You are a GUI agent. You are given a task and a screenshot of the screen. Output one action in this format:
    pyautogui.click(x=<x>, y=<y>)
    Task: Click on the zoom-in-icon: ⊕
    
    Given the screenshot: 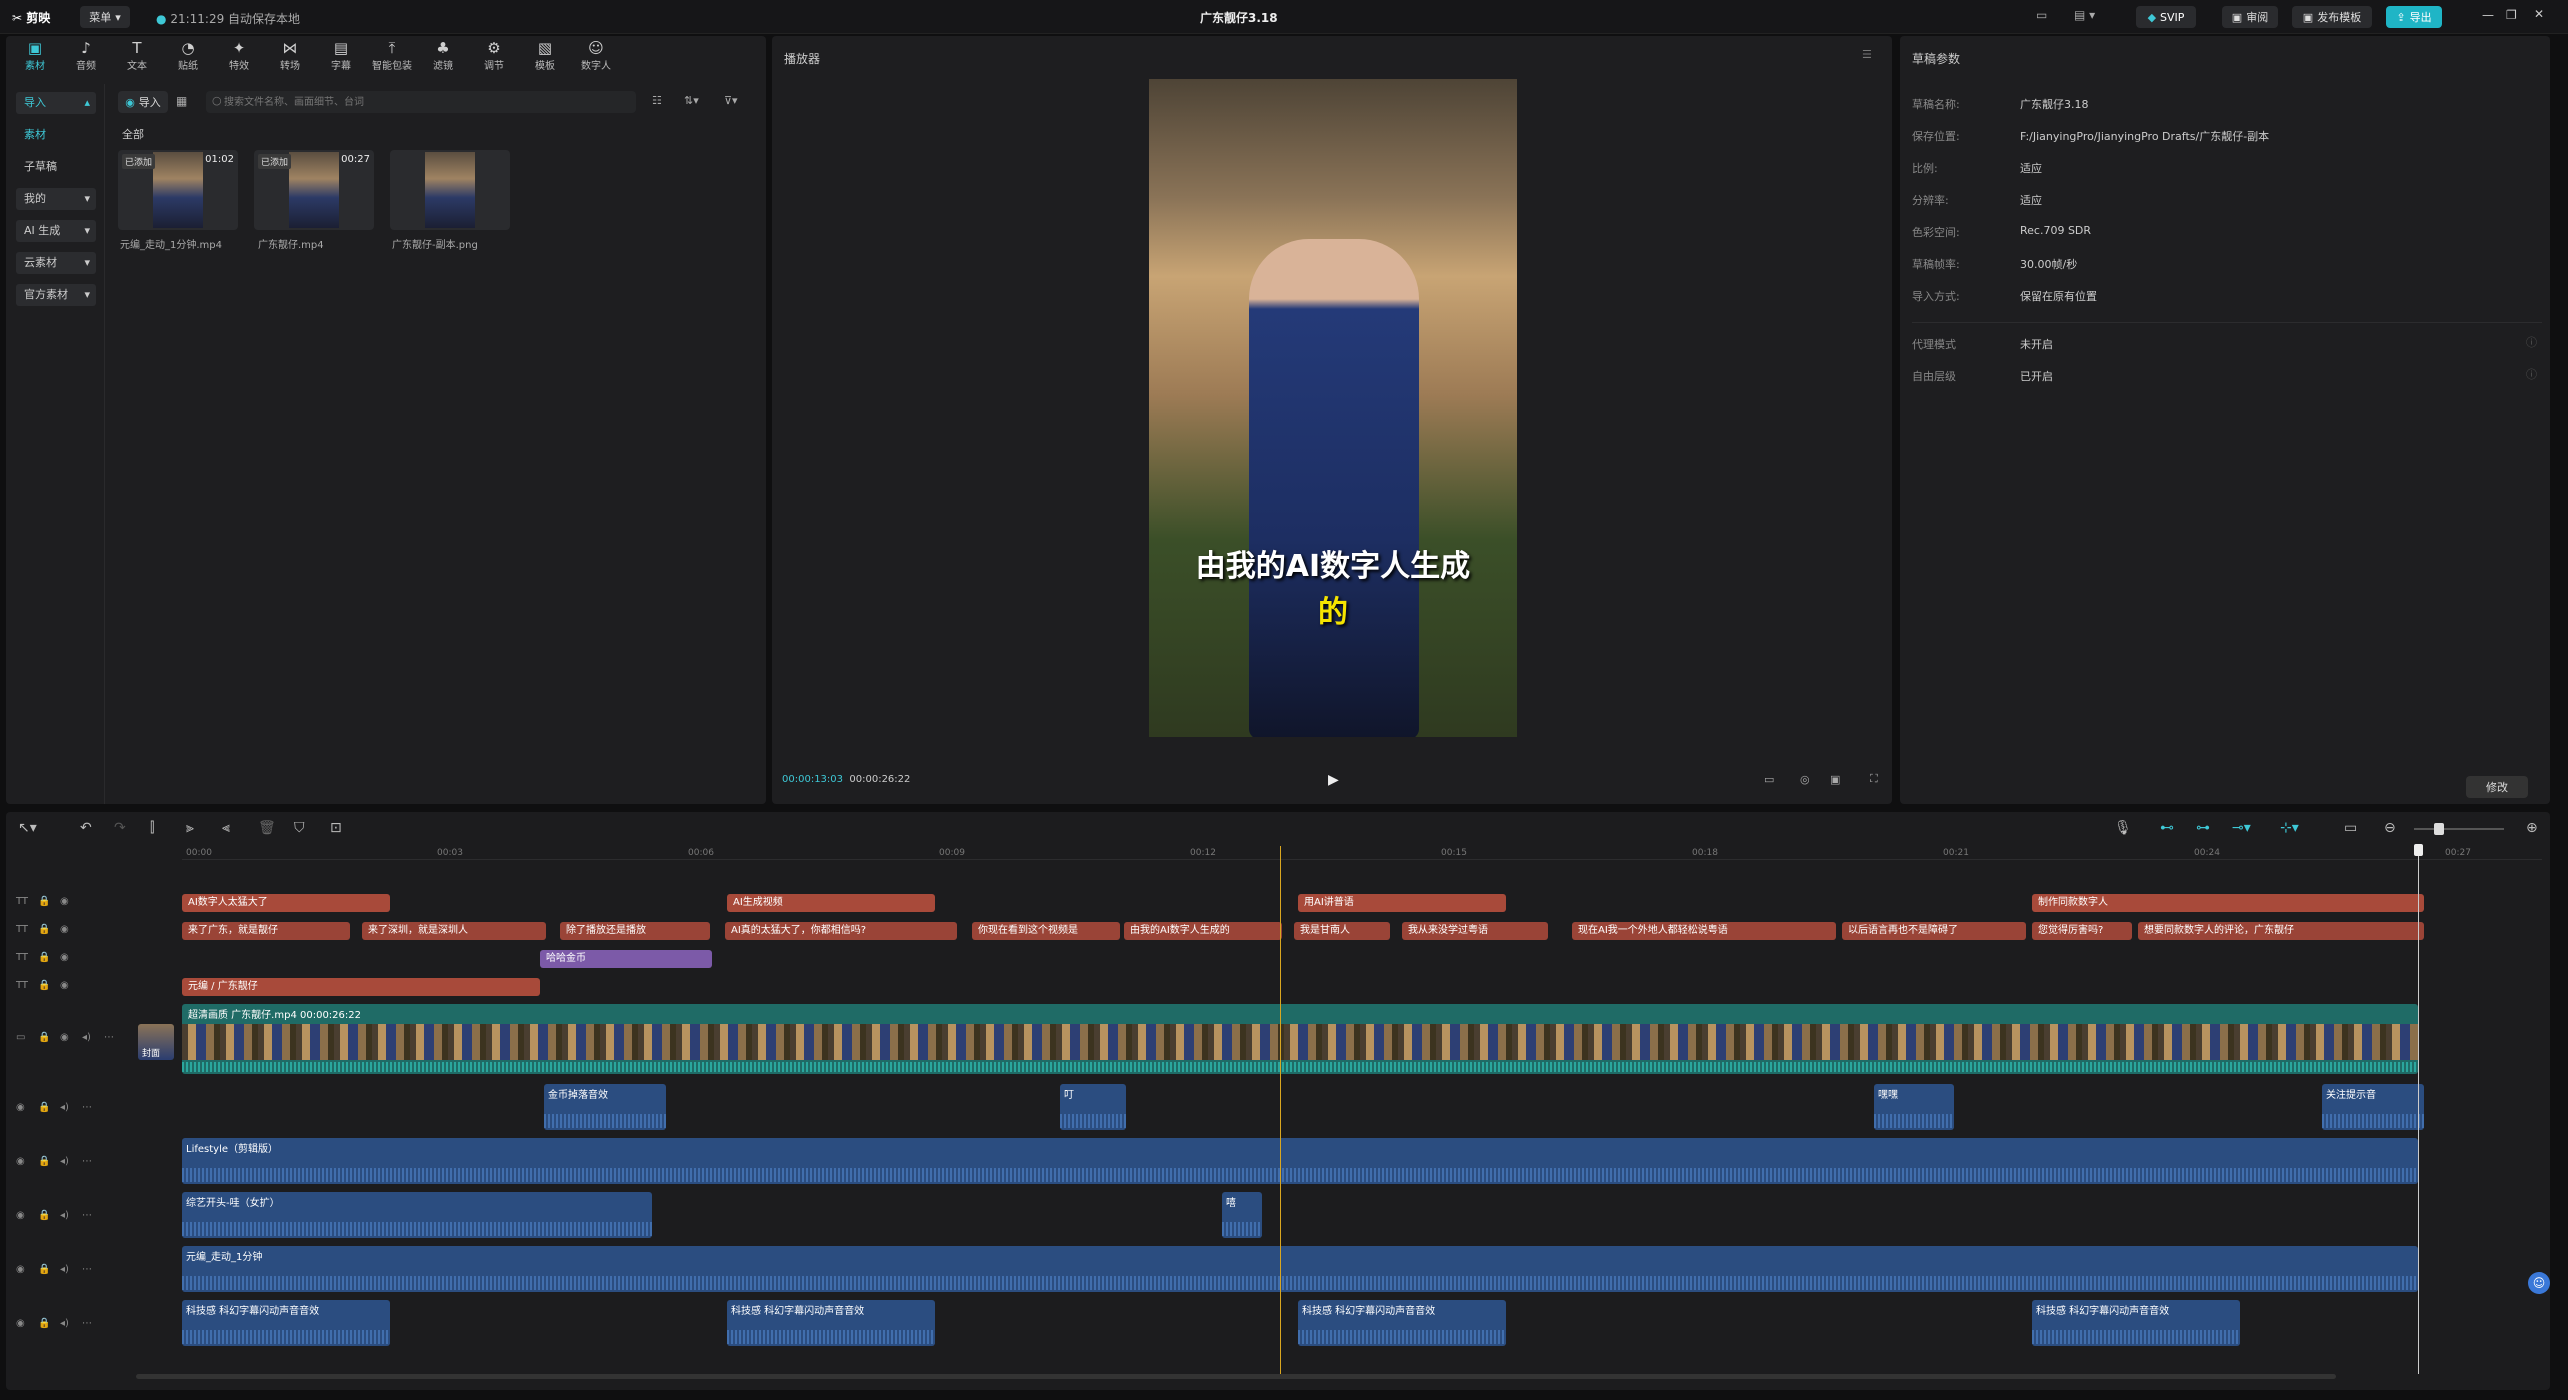 What is the action you would take?
    pyautogui.click(x=2532, y=828)
    